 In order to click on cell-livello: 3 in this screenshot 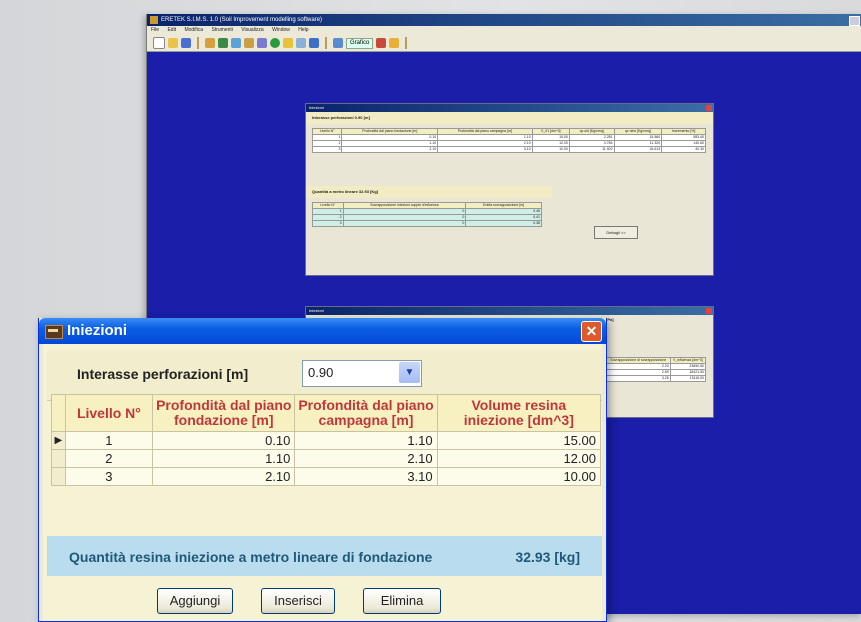, I will do `click(109, 476)`.